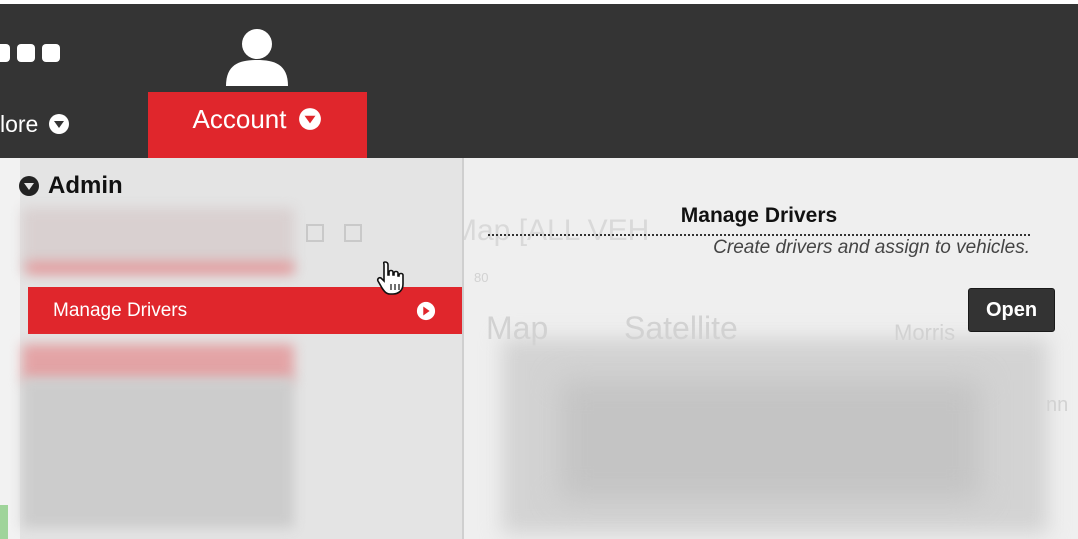 This screenshot has width=1078, height=539. I want to click on blurred-menu-item, so click(158, 363).